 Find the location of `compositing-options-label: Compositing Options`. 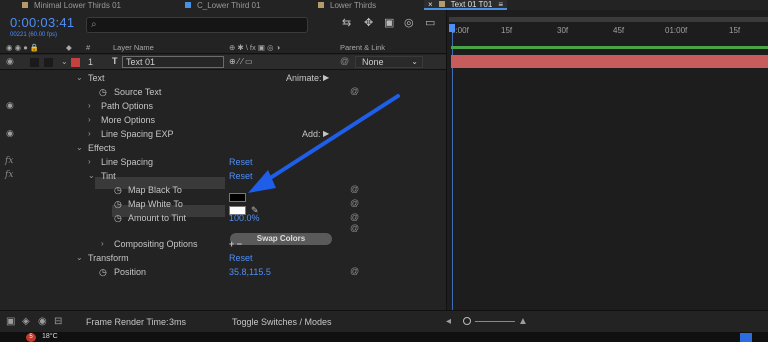

compositing-options-label: Compositing Options is located at coordinates (156, 244).